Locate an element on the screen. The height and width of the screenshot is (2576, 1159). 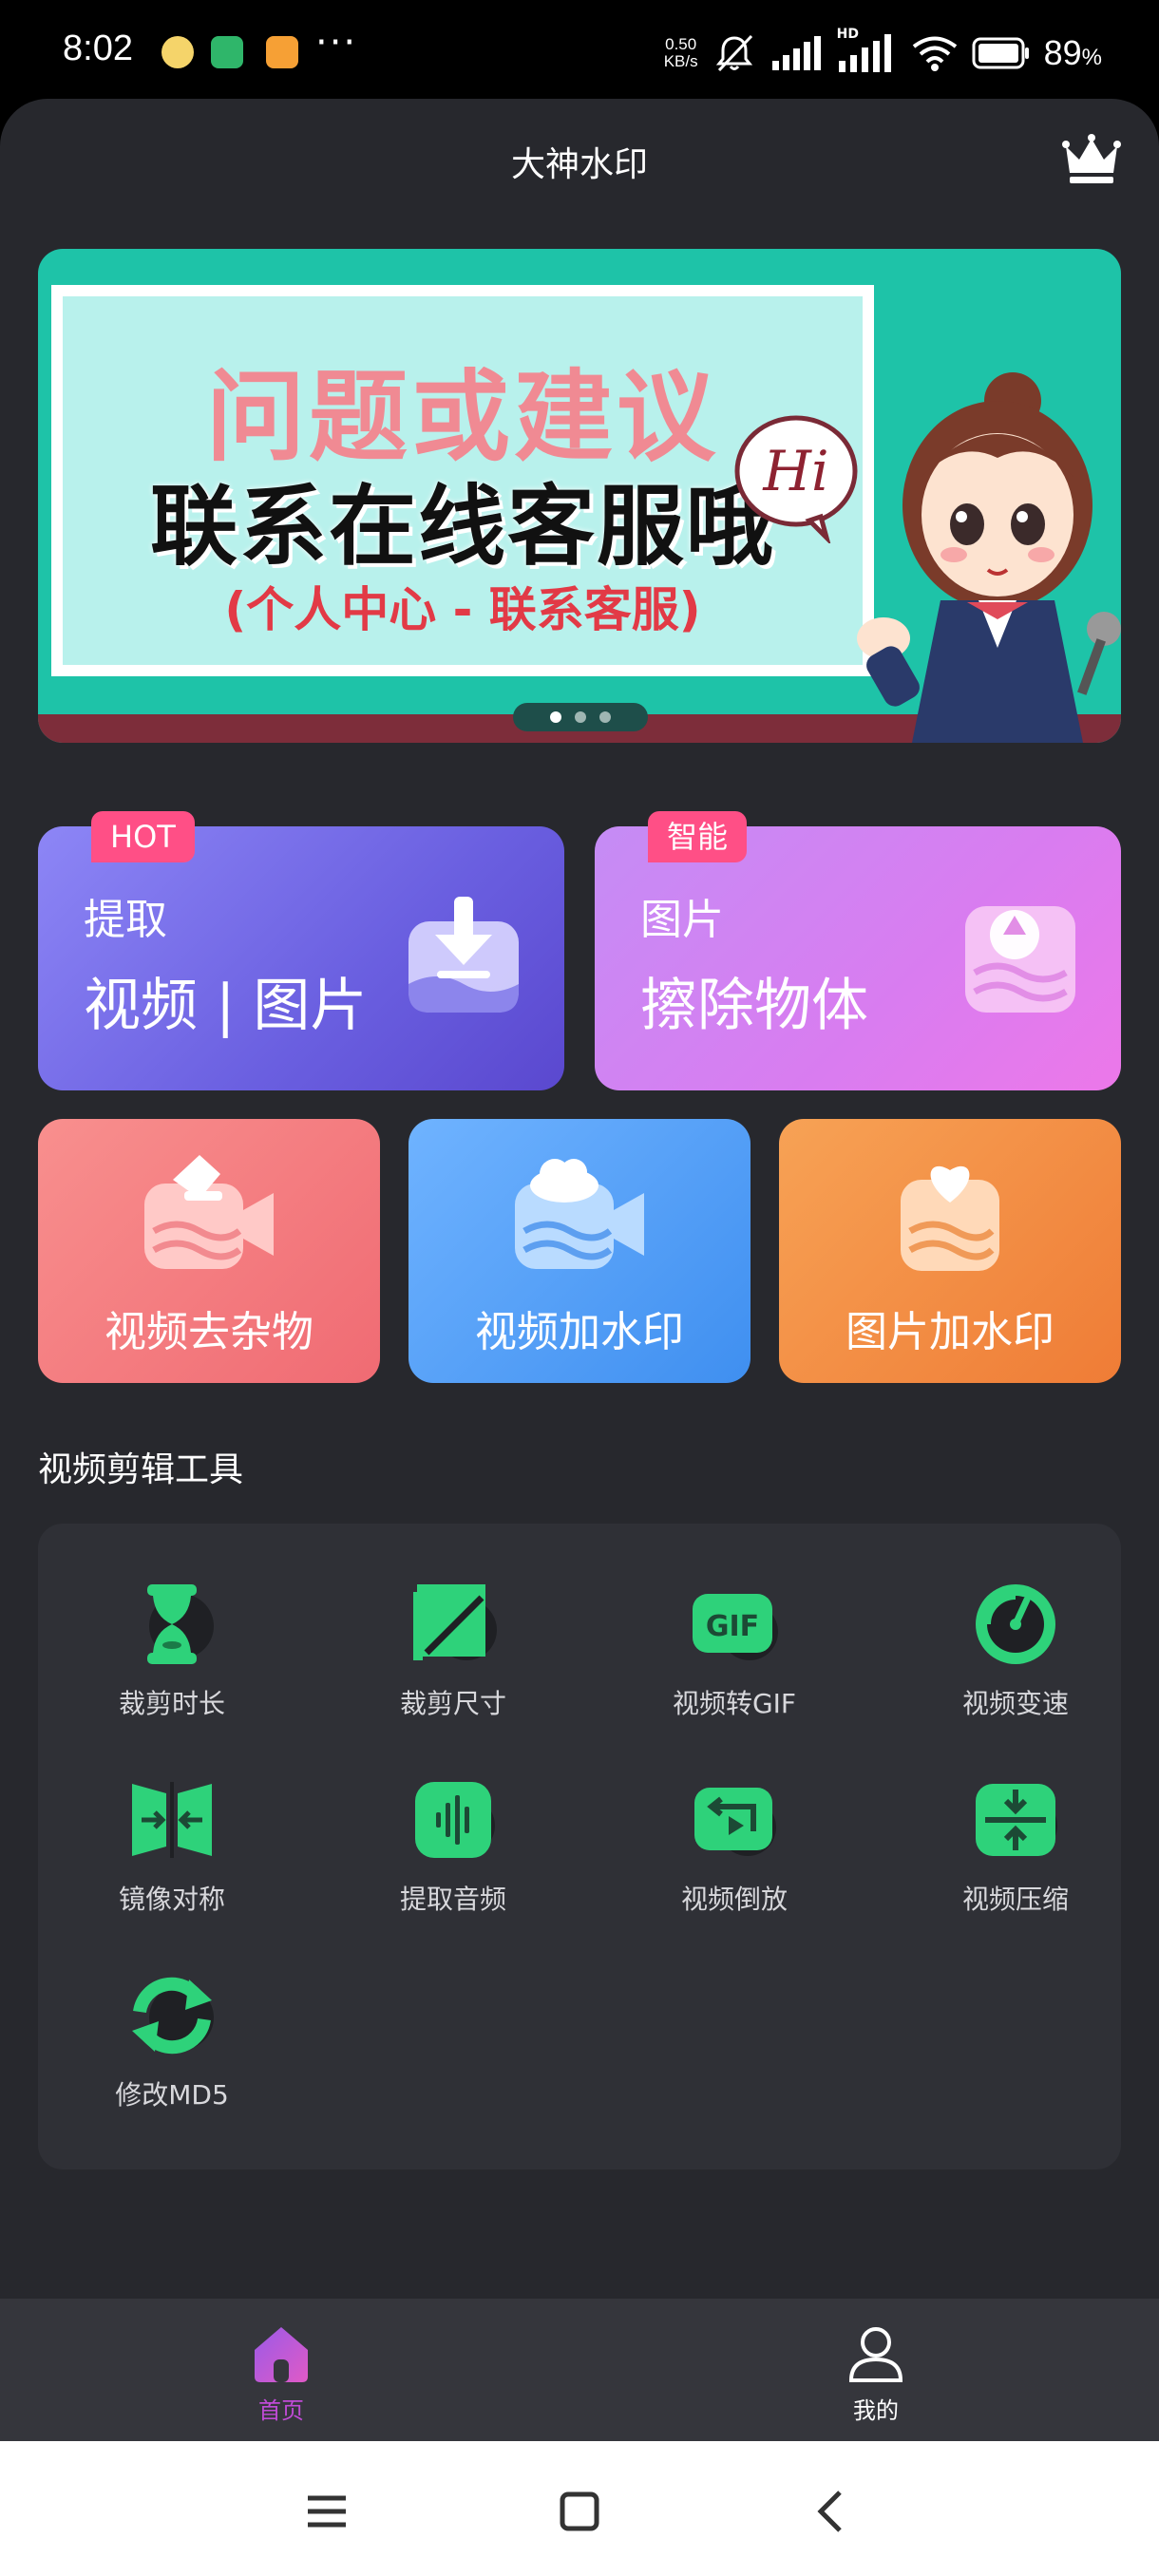
network-speed: 0.50 KB/s is located at coordinates (681, 53).